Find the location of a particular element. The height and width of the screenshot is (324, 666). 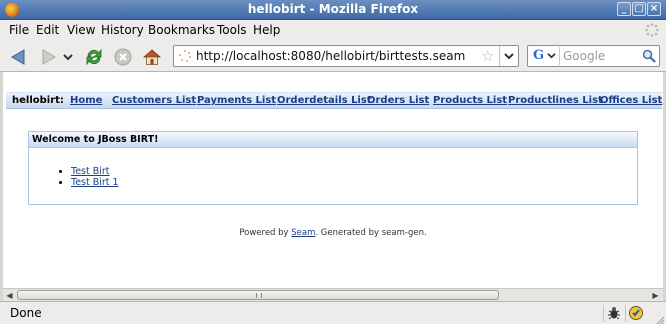

nav-link-home: Home is located at coordinates (86, 100).